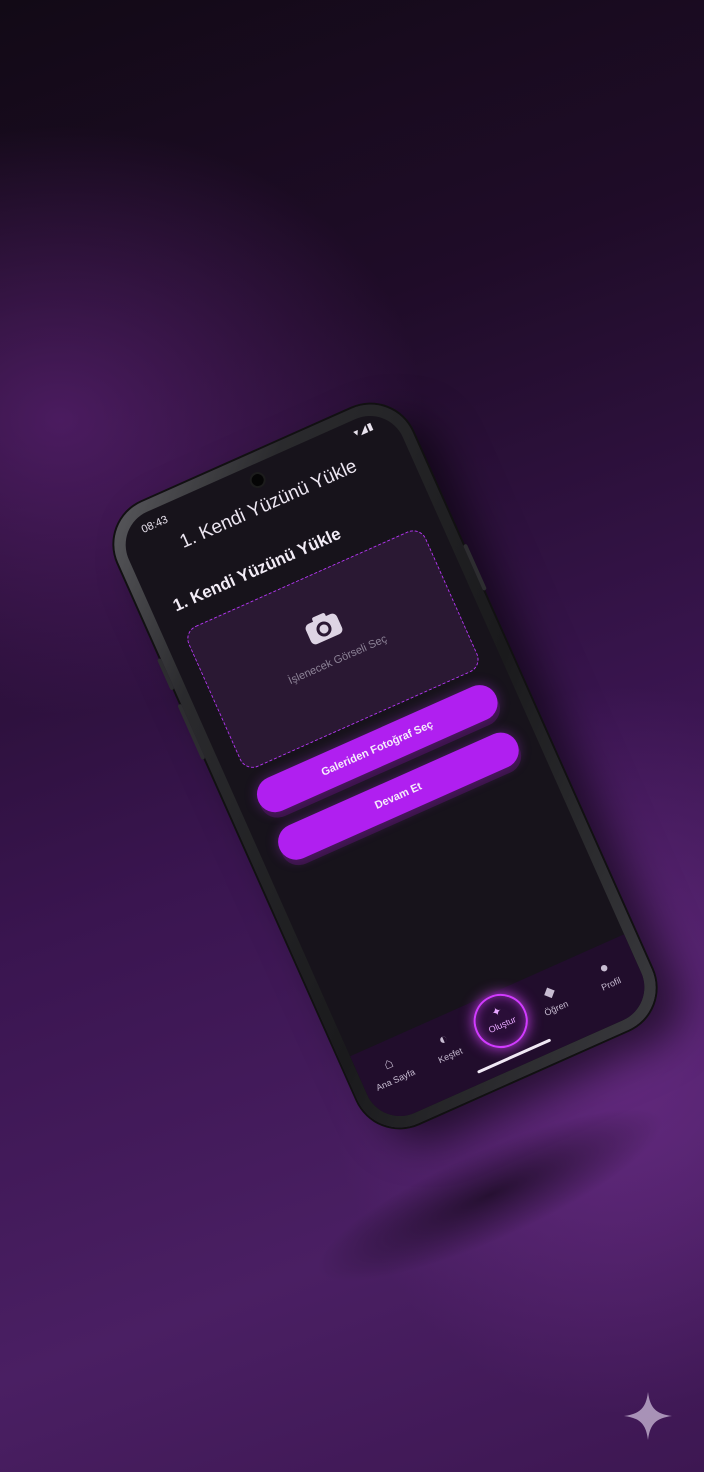 The width and height of the screenshot is (704, 1472). Describe the element at coordinates (363, 430) in the screenshot. I see `status-icons: ▾◢▮` at that location.